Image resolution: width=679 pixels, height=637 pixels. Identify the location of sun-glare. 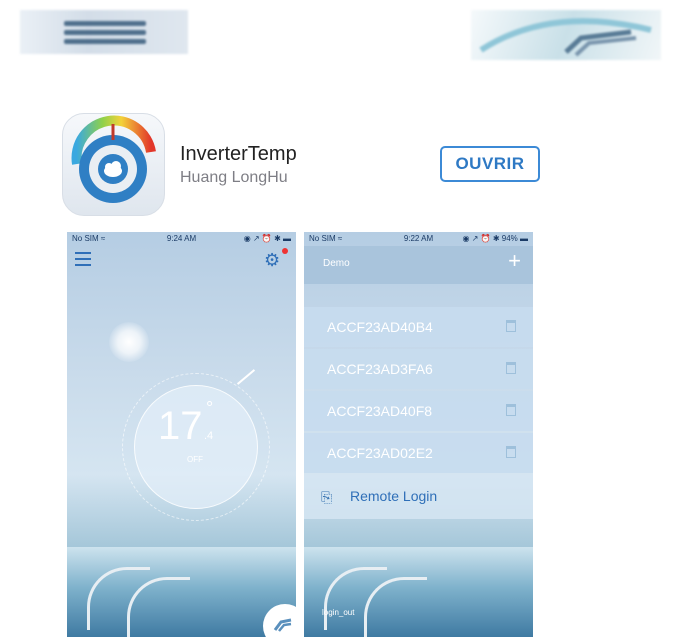
(129, 342).